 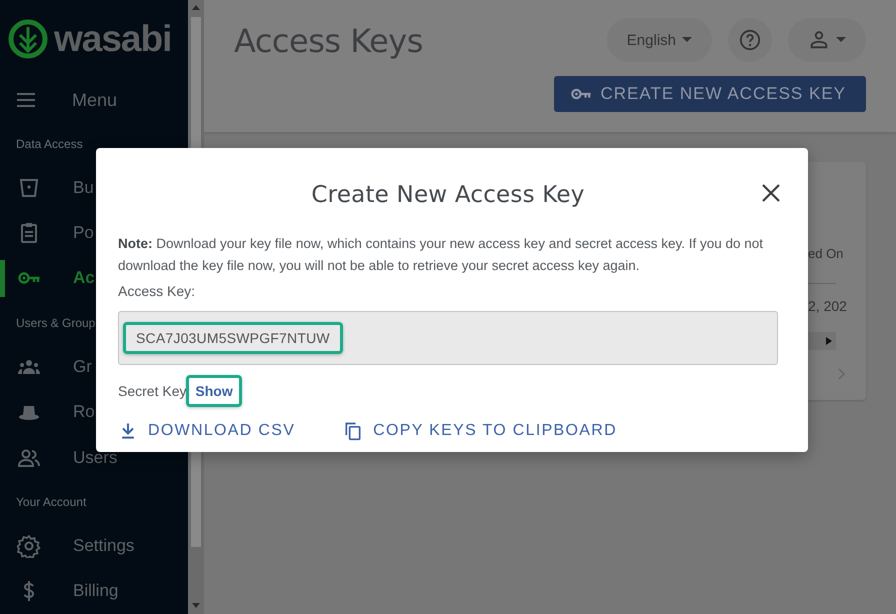 What do you see at coordinates (94, 591) in the screenshot?
I see `sidebar-item: Billing` at bounding box center [94, 591].